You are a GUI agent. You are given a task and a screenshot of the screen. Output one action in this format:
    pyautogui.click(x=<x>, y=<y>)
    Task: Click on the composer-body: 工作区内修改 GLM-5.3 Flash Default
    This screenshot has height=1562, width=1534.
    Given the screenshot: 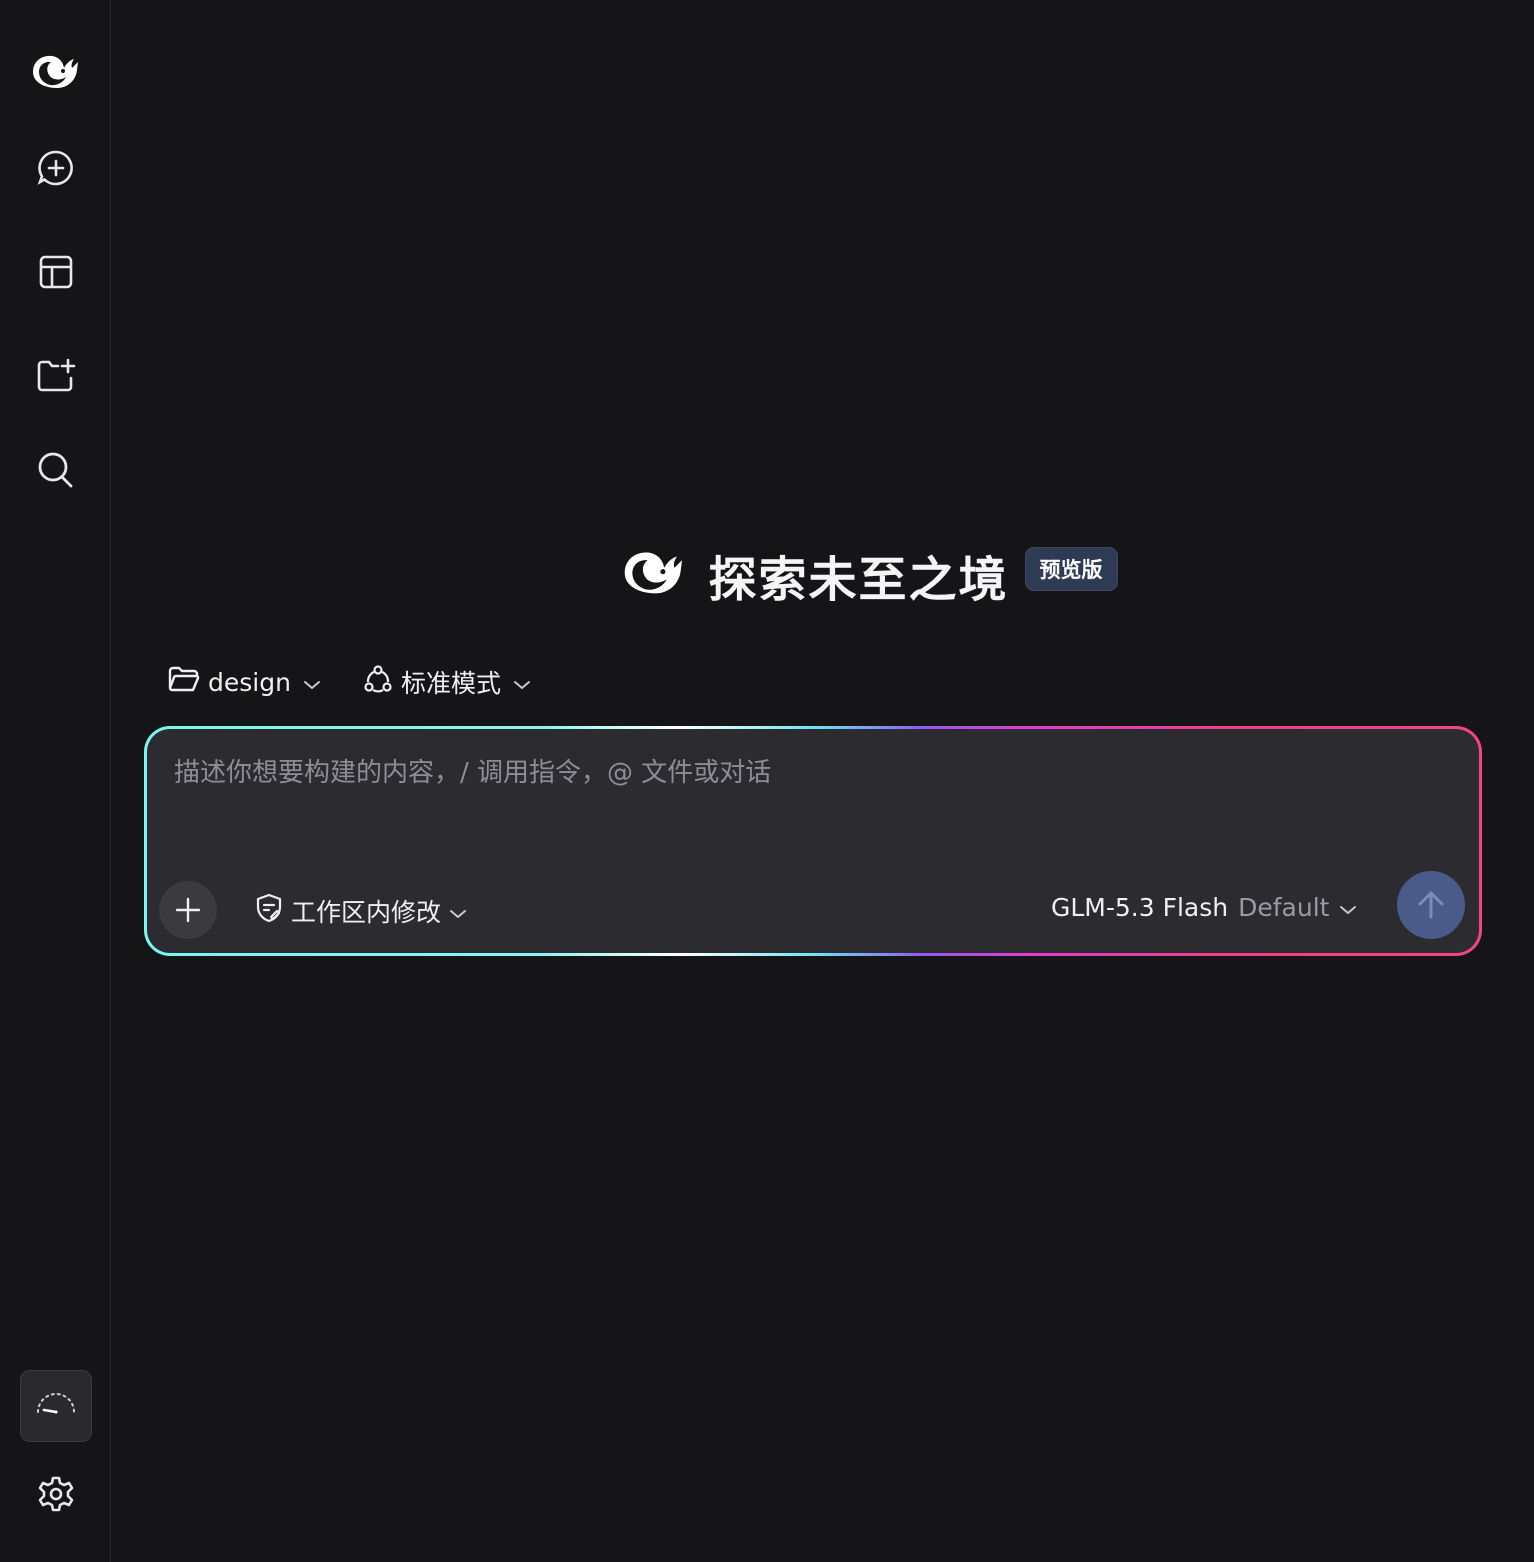 What is the action you would take?
    pyautogui.click(x=813, y=841)
    